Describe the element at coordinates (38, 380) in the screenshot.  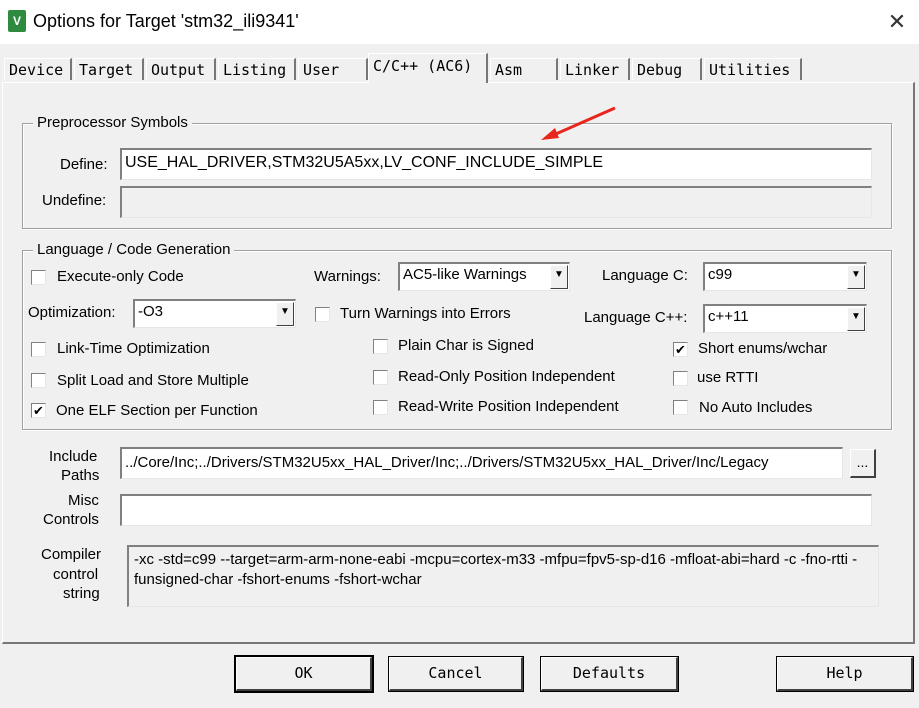
I see `split-load-checkbox` at that location.